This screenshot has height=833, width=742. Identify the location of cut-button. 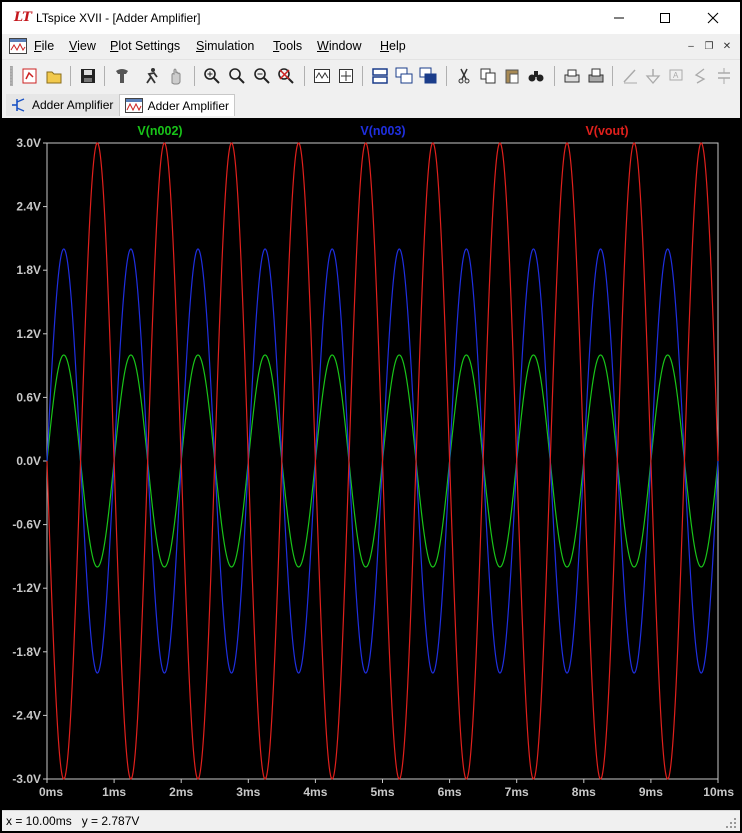
(464, 76).